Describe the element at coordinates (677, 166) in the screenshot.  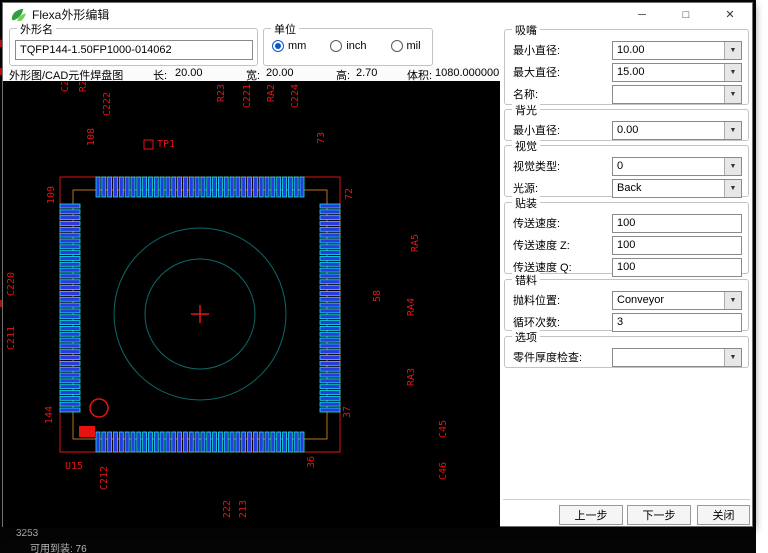
I see `combo-box: 0 ▼` at that location.